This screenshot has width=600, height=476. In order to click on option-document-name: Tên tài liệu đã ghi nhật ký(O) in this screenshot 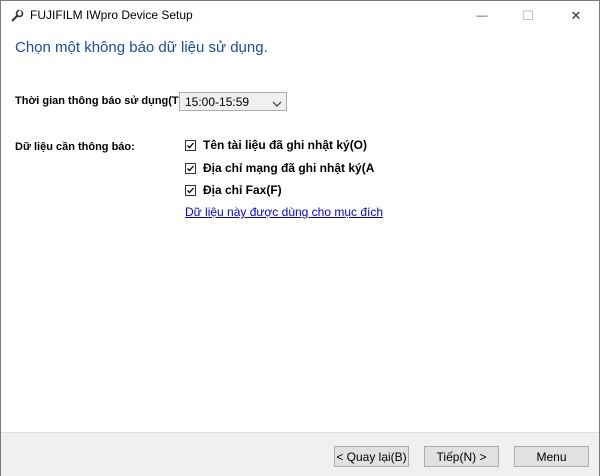, I will do `click(276, 145)`.